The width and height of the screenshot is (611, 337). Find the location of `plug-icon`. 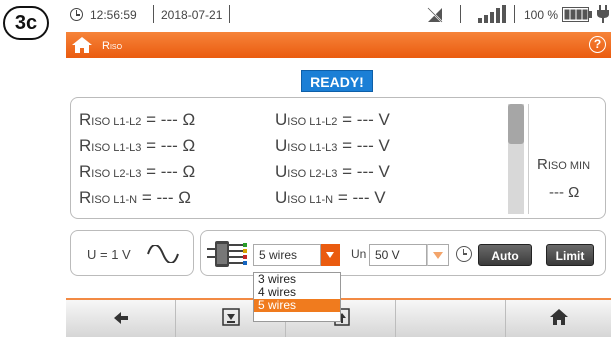

plug-icon is located at coordinates (603, 14).